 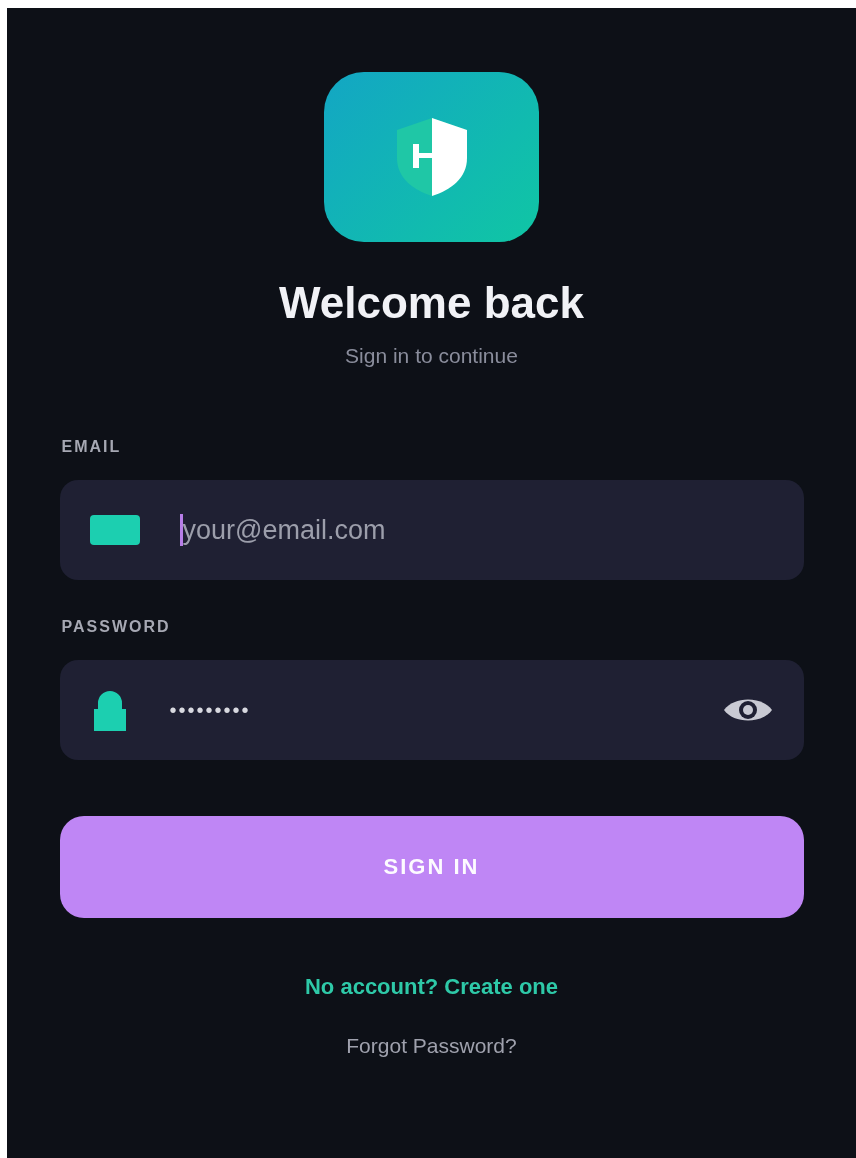 What do you see at coordinates (431, 987) in the screenshot?
I see `create-account-link: No account? Create one` at bounding box center [431, 987].